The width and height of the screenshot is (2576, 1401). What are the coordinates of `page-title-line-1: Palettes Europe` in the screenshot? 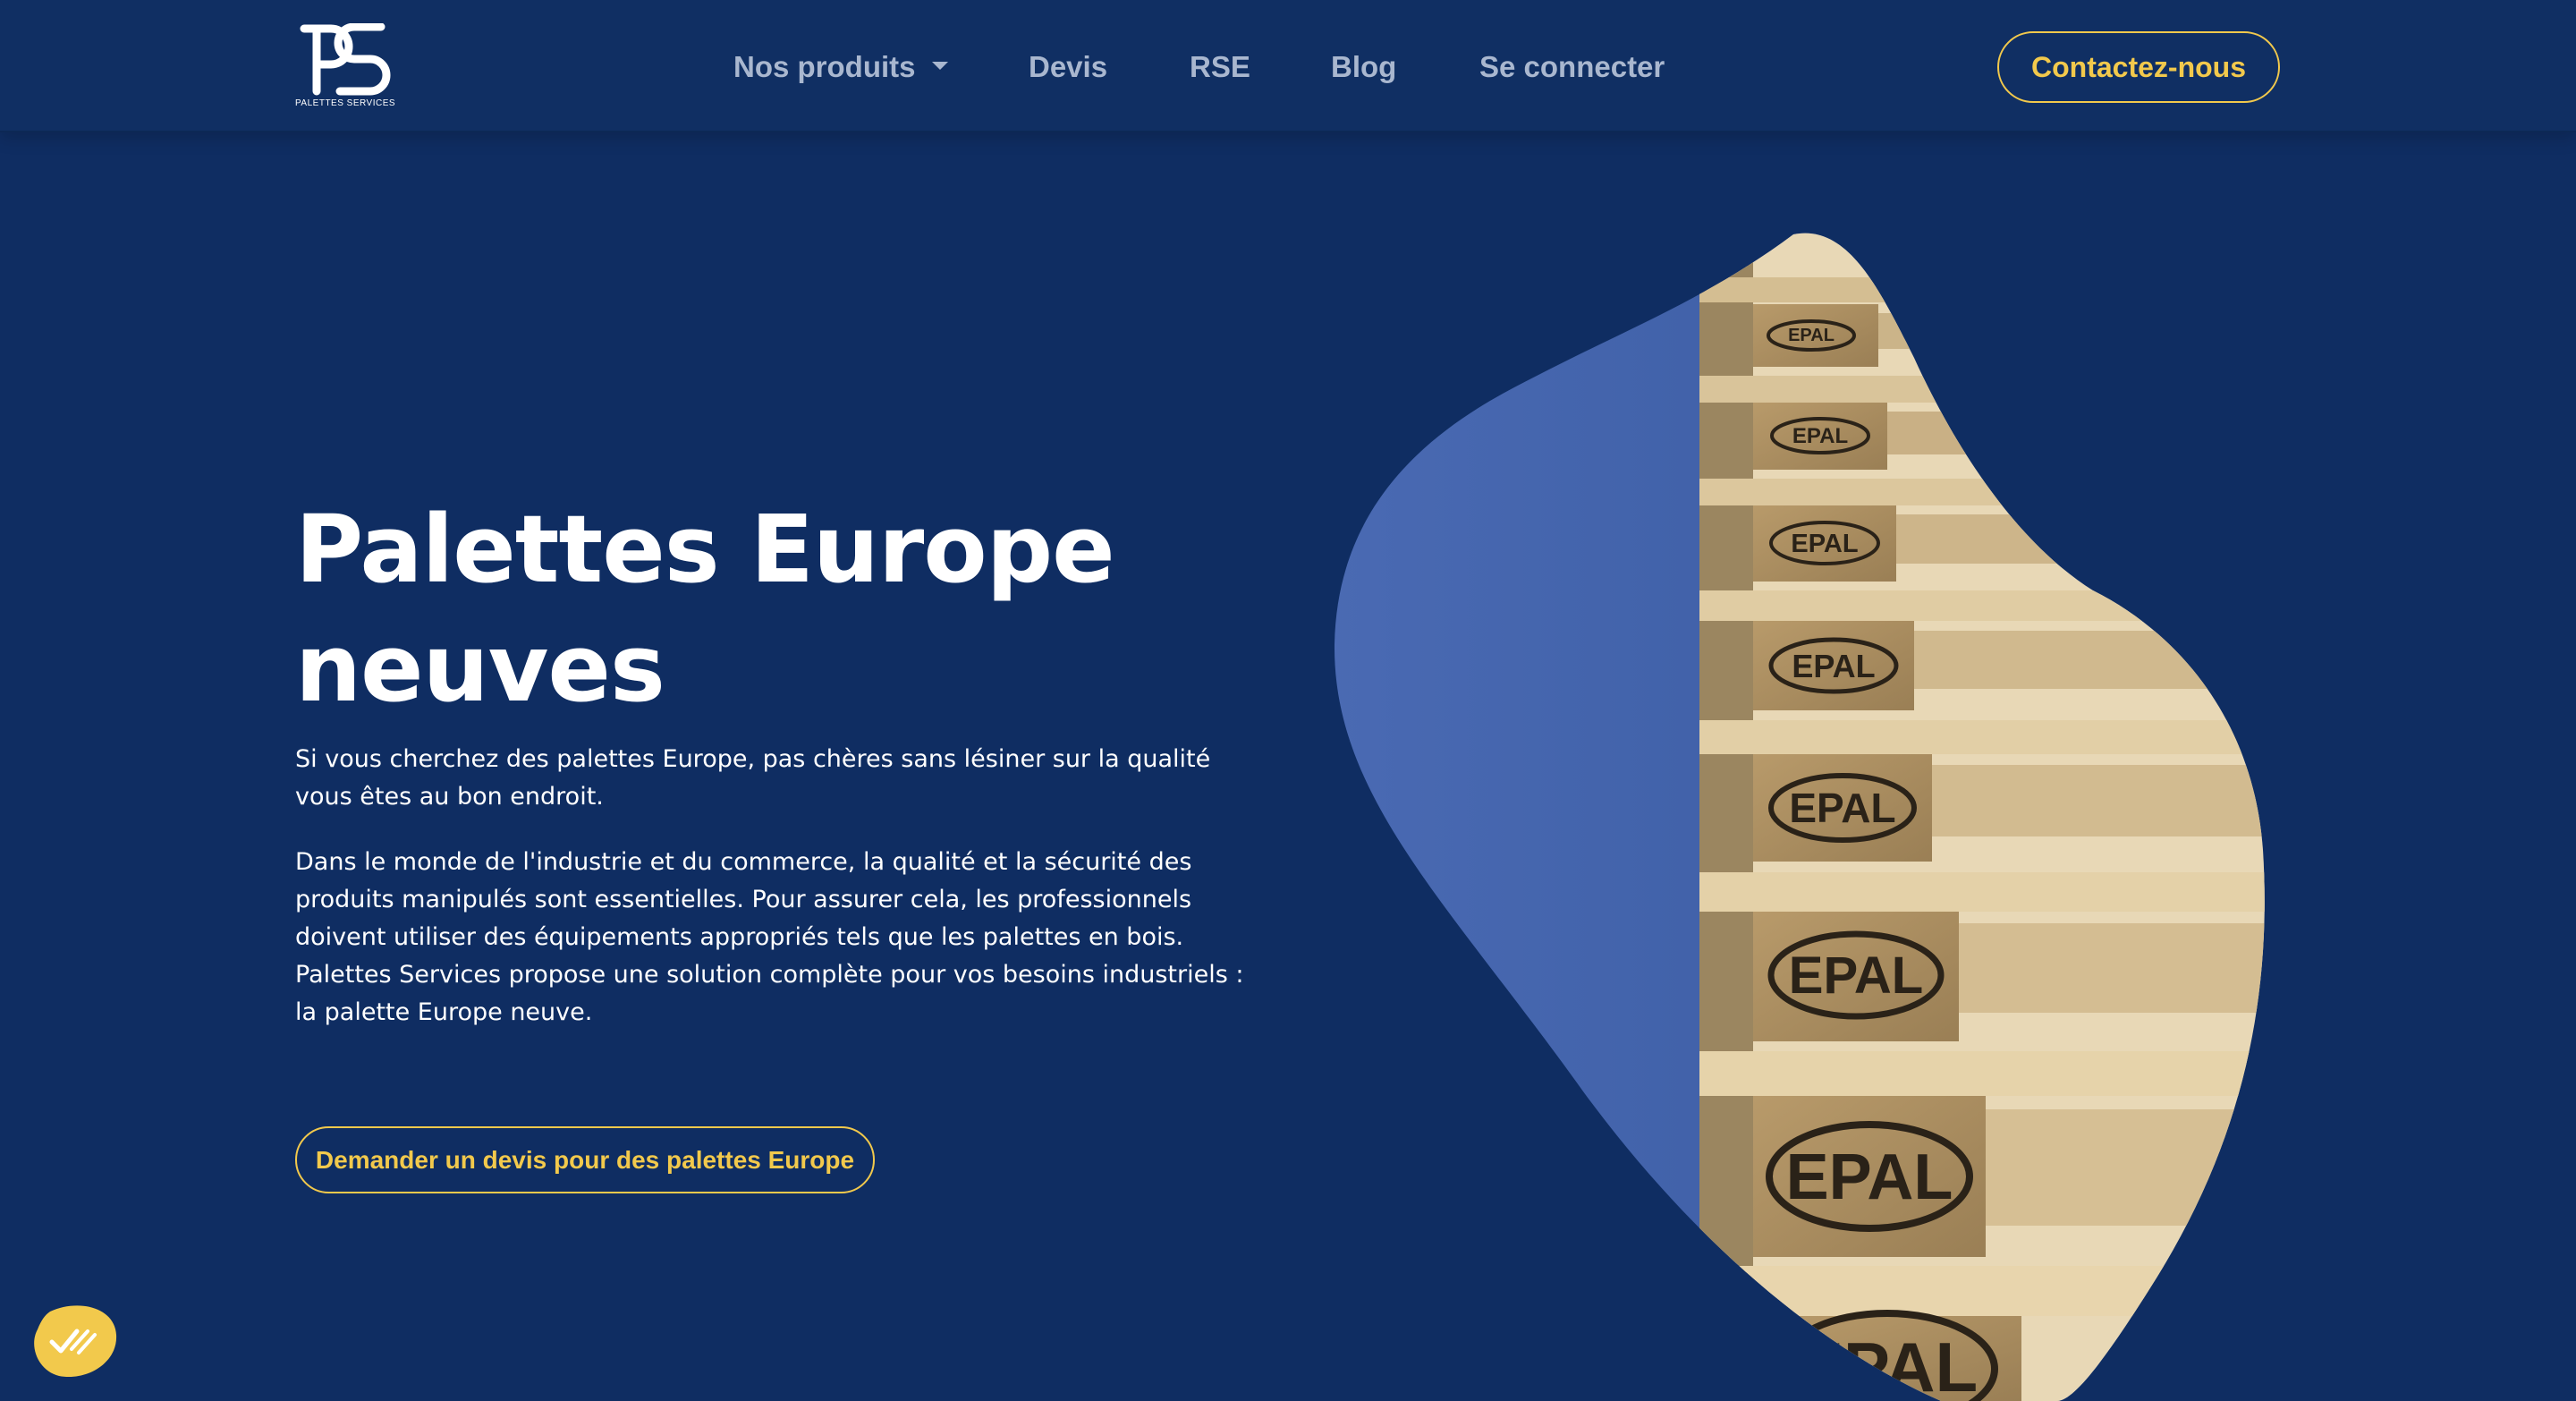 It's located at (705, 549).